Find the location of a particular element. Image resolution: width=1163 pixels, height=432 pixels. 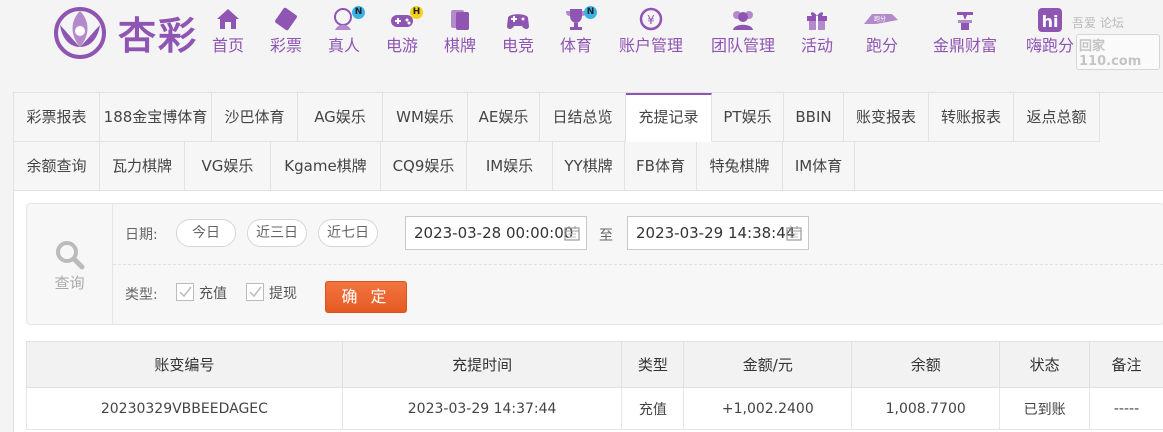

type-label: 类型: is located at coordinates (141, 295).